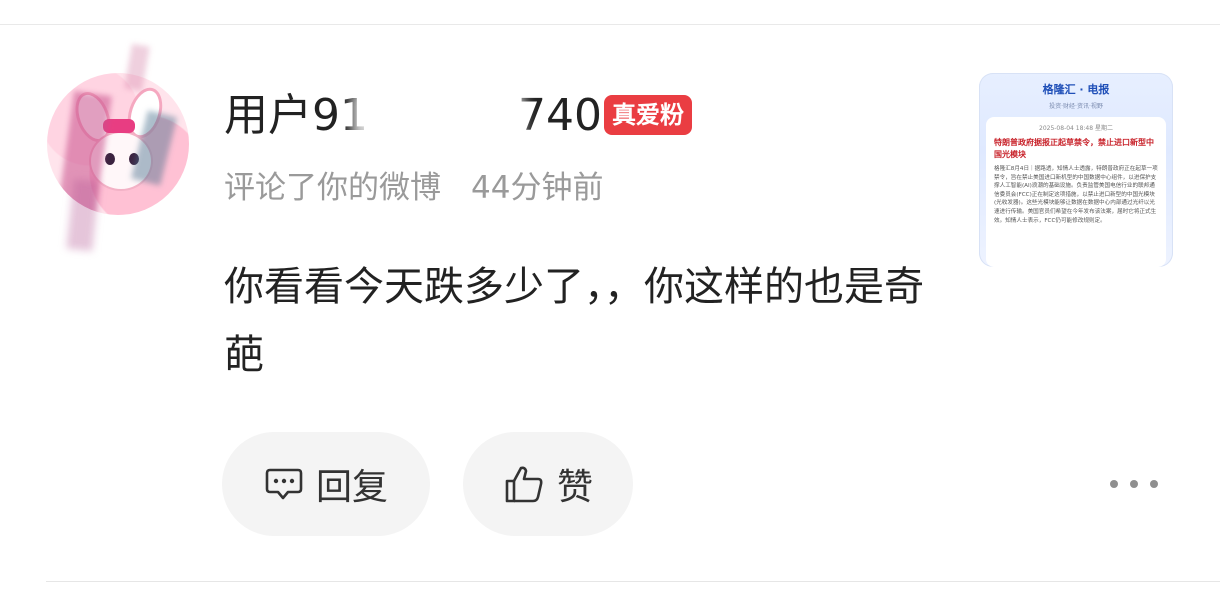  I want to click on comment-bubble-icon, so click(284, 484).